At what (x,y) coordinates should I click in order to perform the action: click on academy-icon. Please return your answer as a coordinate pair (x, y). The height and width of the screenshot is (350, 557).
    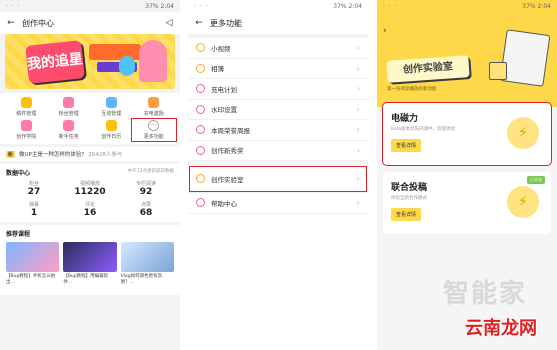
    Looking at the image, I should click on (26, 125).